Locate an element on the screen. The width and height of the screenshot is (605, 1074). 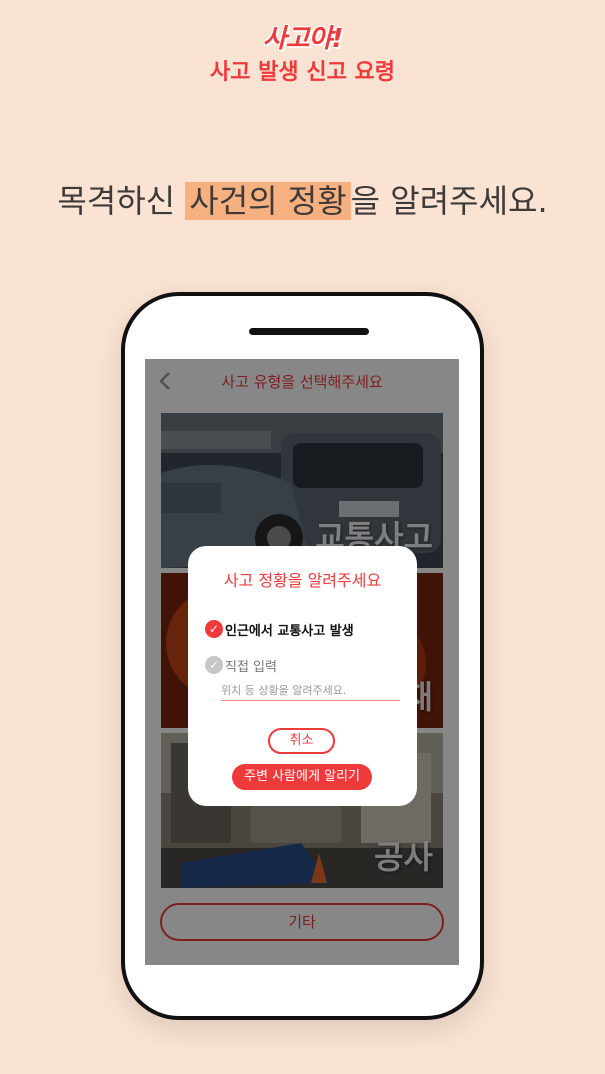
option-label: 인근에서 교통사고 발생 is located at coordinates (289, 631).